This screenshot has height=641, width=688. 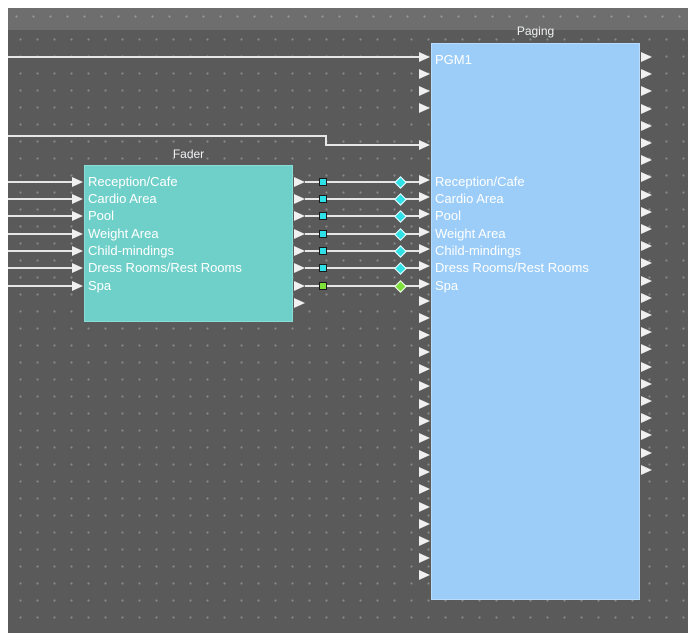 What do you see at coordinates (101, 215) in the screenshot?
I see `fader-input-pool: Pool` at bounding box center [101, 215].